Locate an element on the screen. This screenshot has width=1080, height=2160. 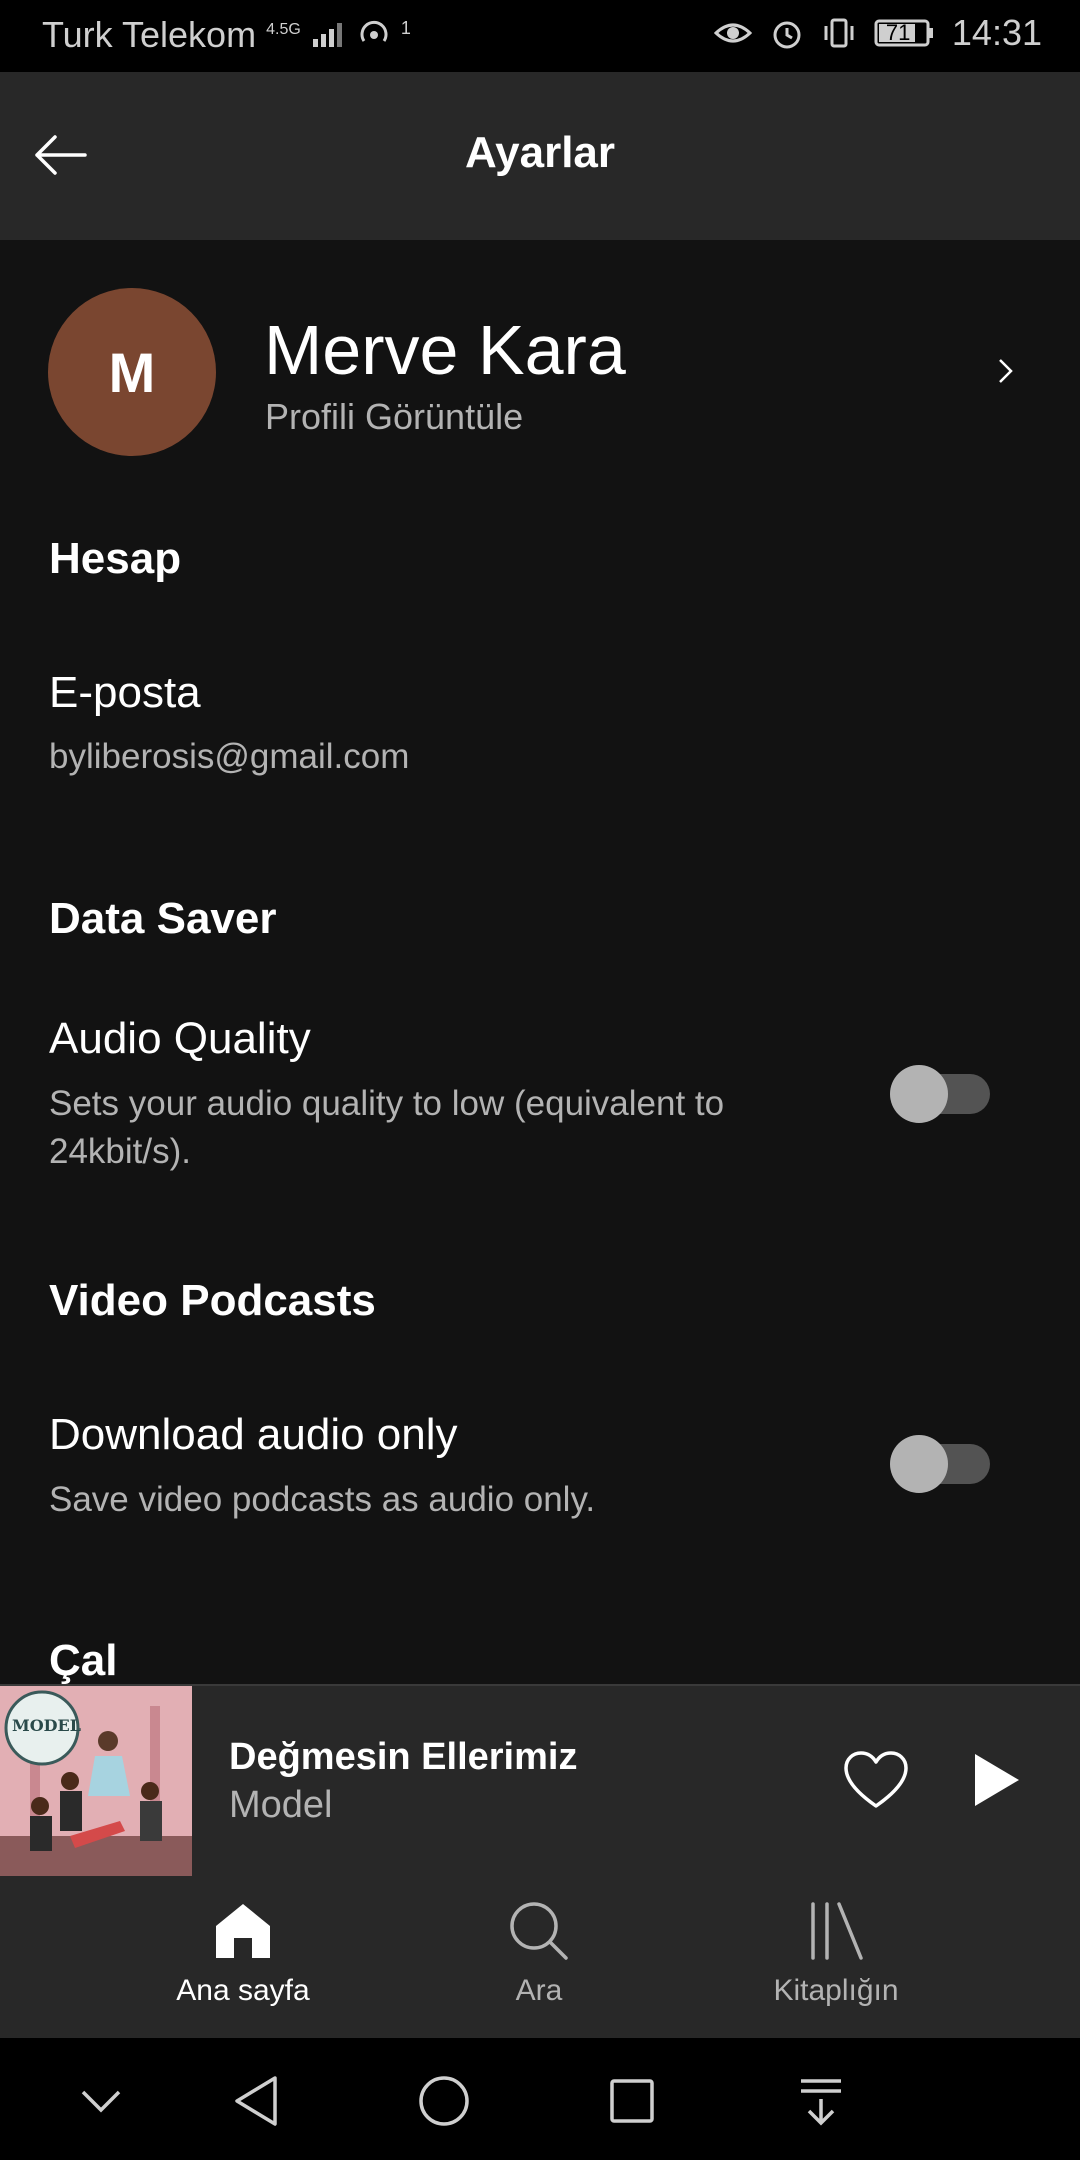
nav-item-search: Ara is located at coordinates (539, 1965).